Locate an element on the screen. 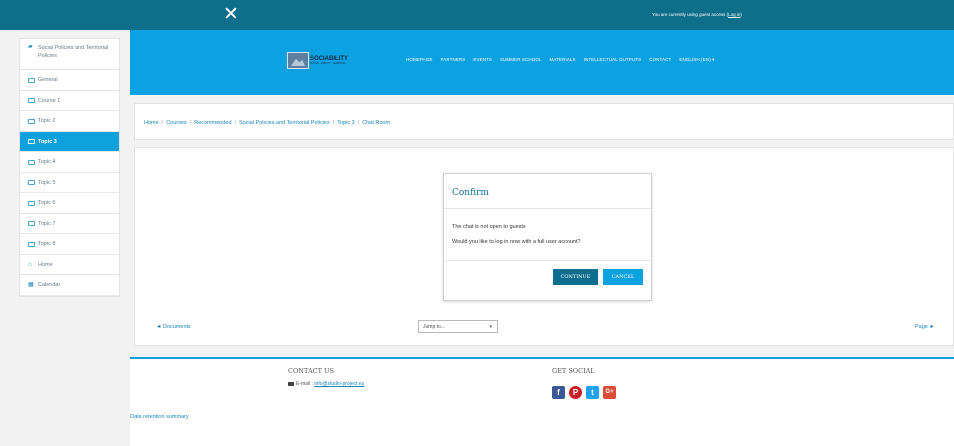 This screenshot has height=446, width=954. sidebar-item-topic-3: Topic 3 is located at coordinates (69, 141).